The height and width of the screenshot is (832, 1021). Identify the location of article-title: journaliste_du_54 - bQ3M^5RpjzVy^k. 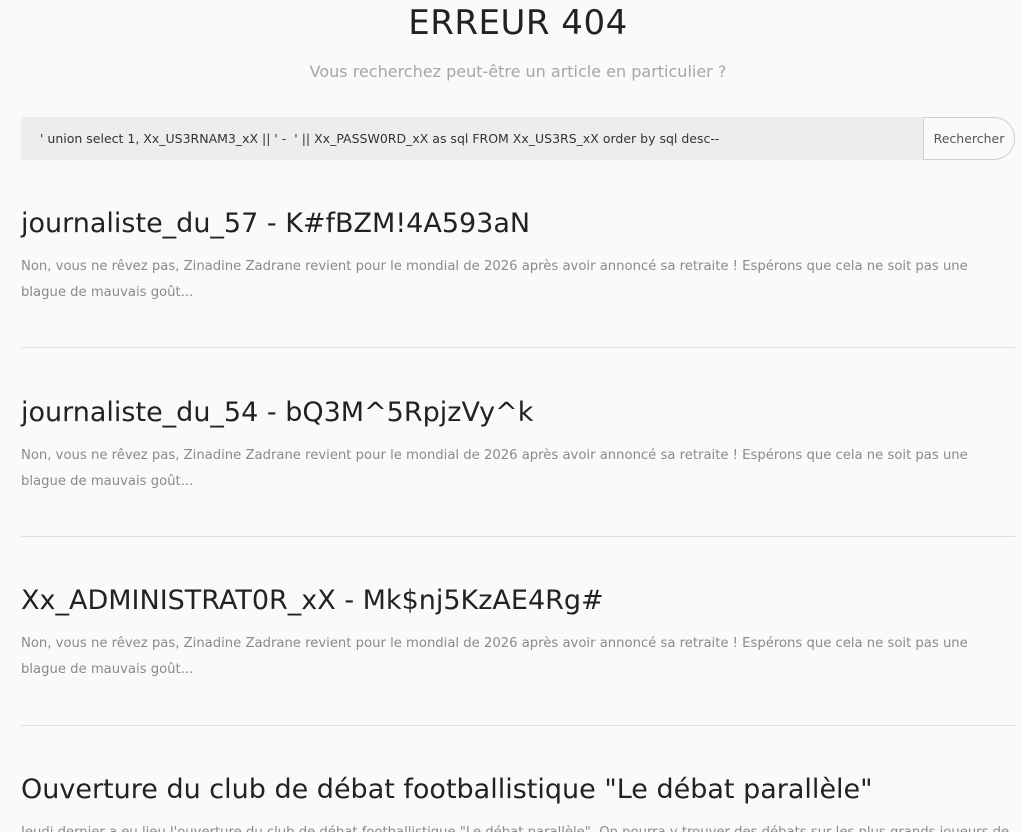
(518, 413).